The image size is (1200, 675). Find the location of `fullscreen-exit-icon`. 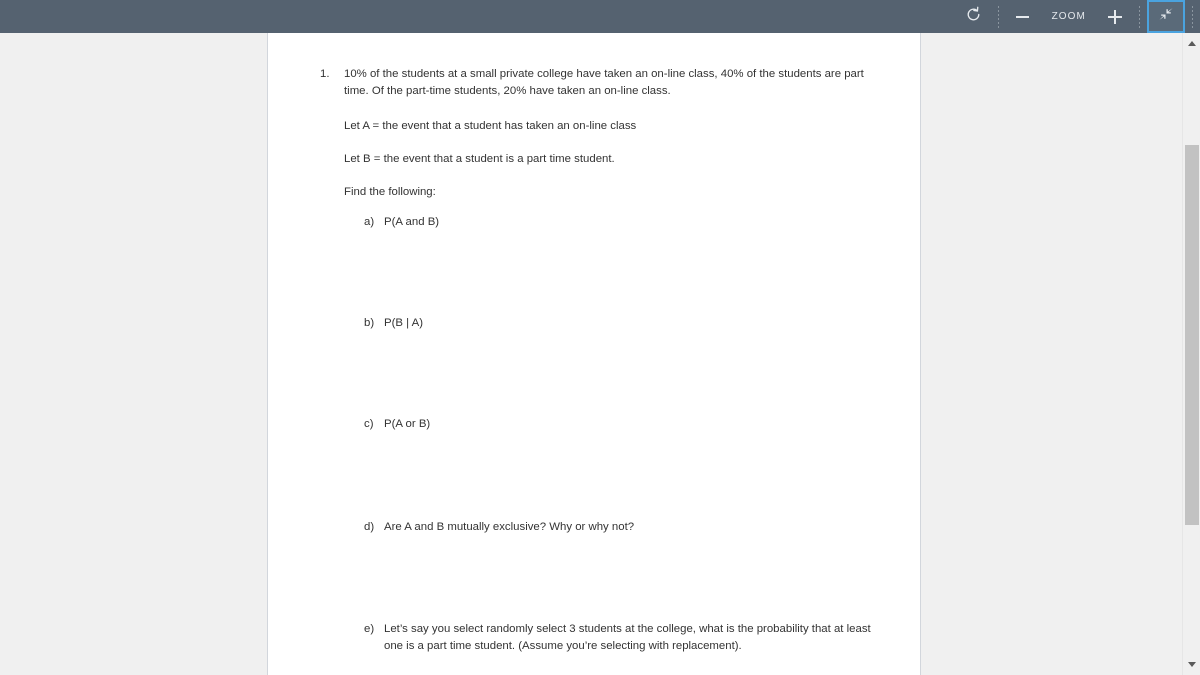

fullscreen-exit-icon is located at coordinates (1166, 16).